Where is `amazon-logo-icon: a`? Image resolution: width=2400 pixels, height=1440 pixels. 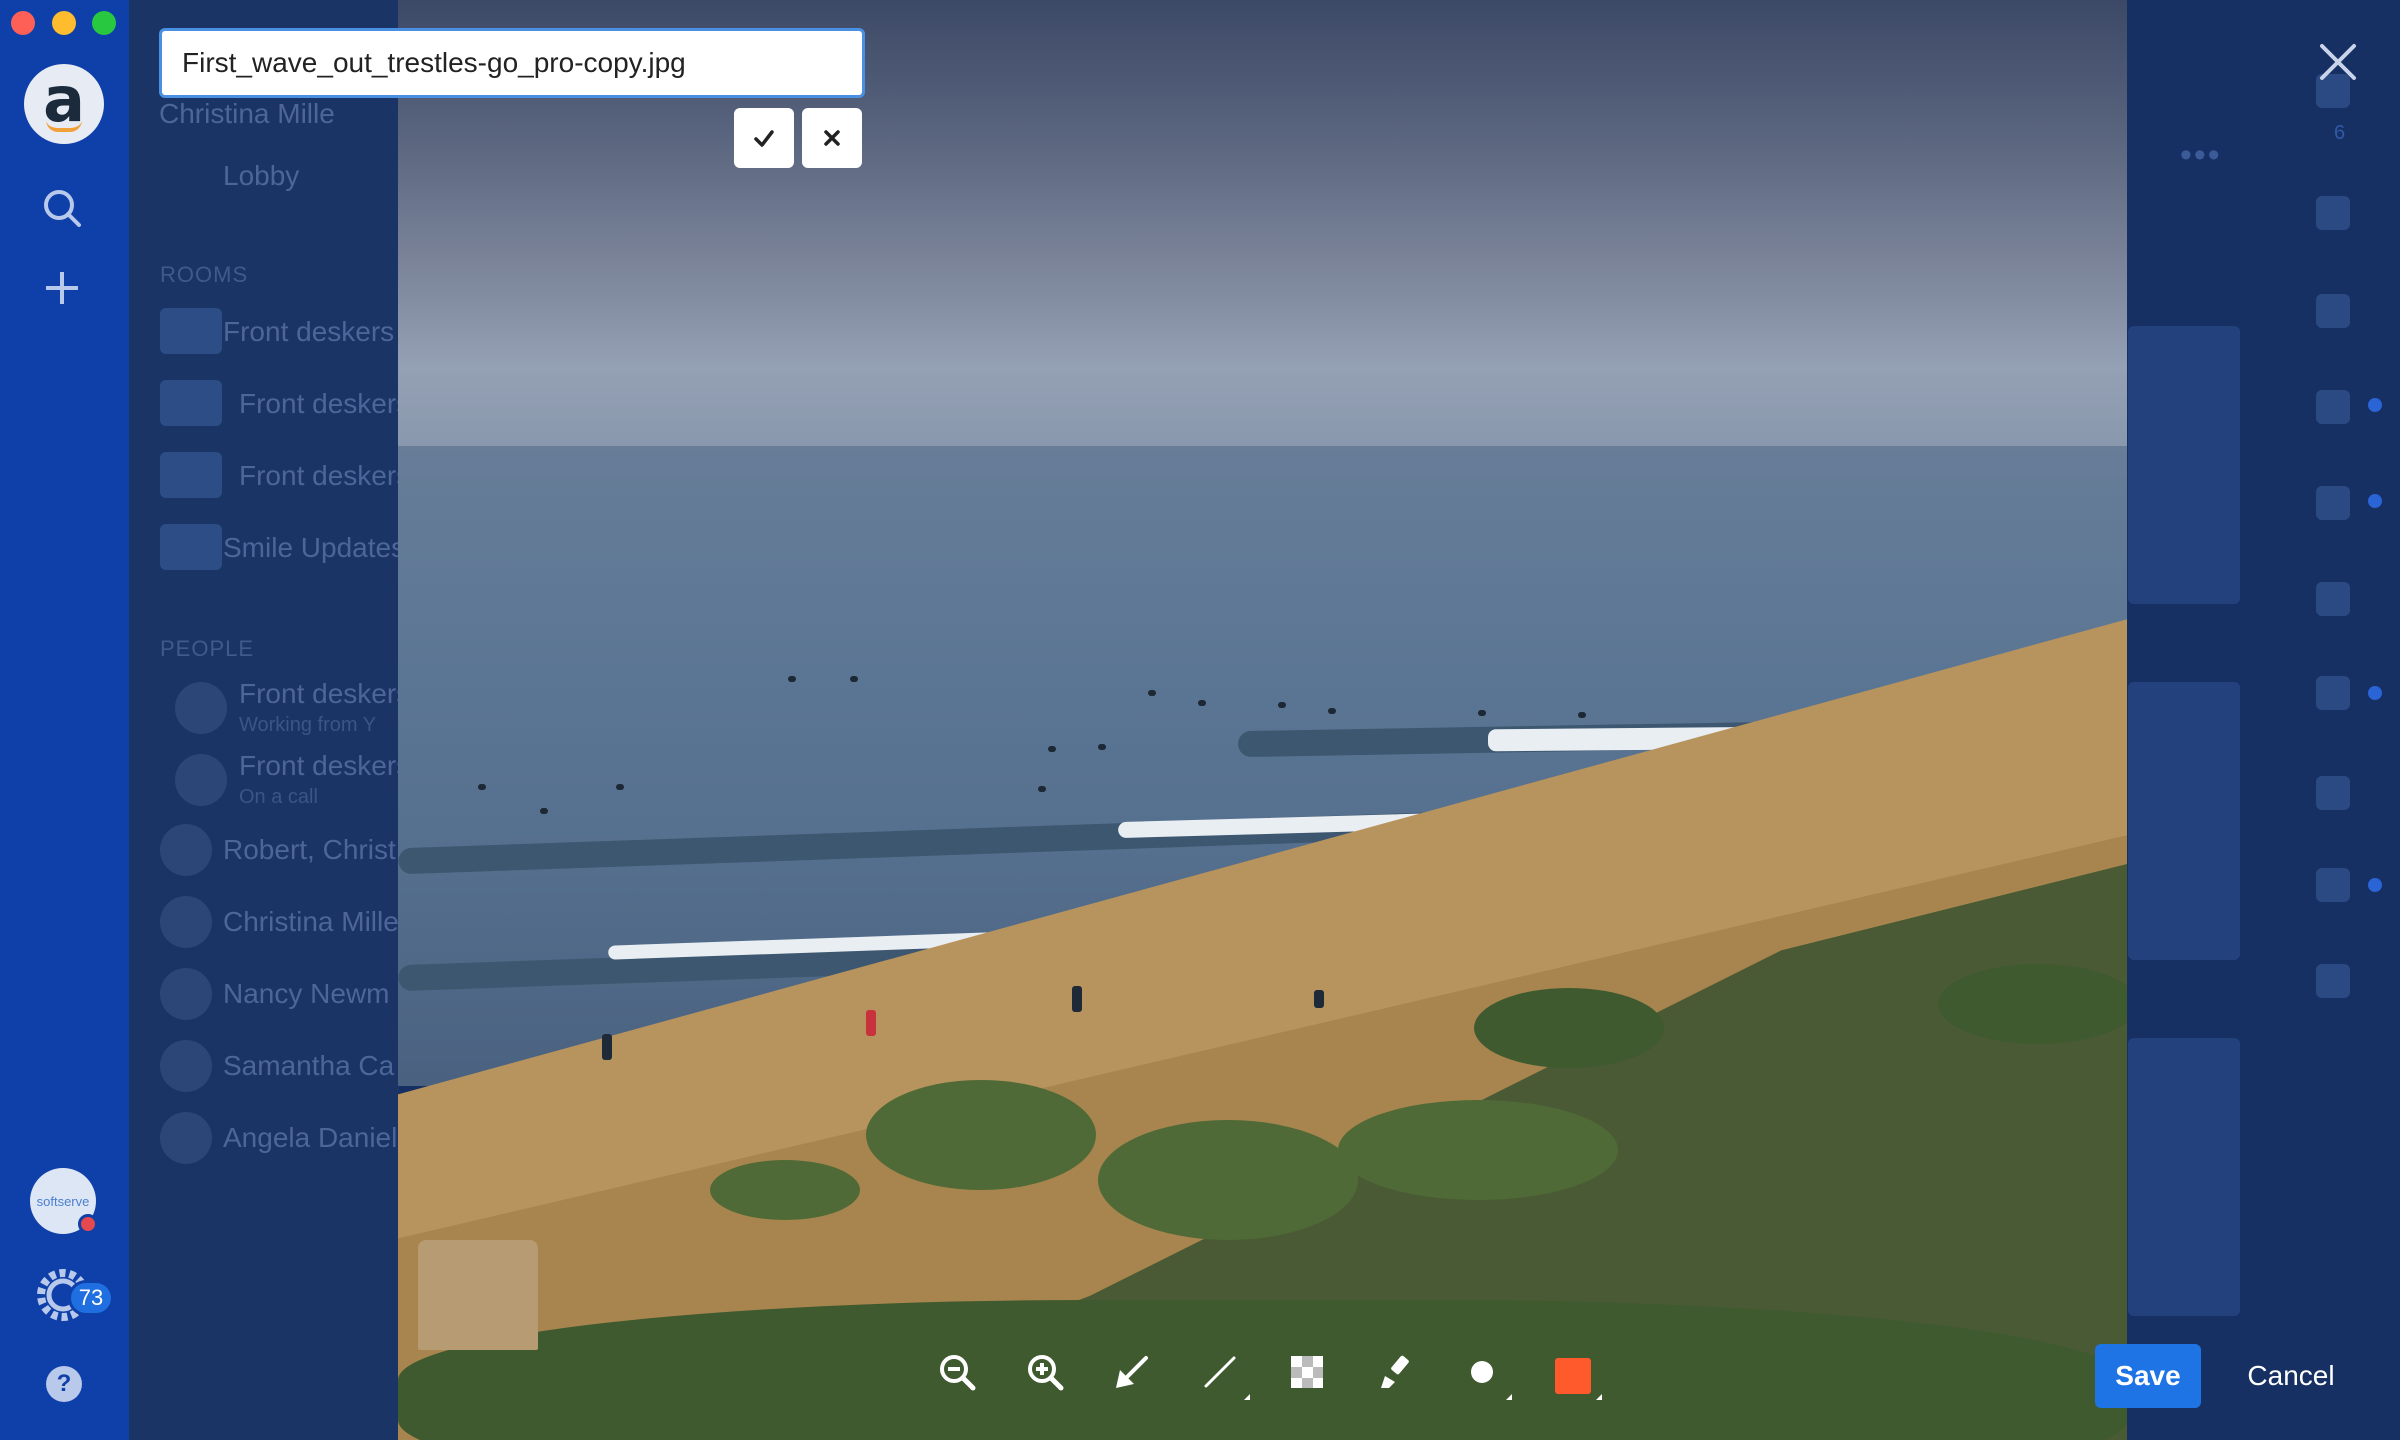 amazon-logo-icon: a is located at coordinates (64, 104).